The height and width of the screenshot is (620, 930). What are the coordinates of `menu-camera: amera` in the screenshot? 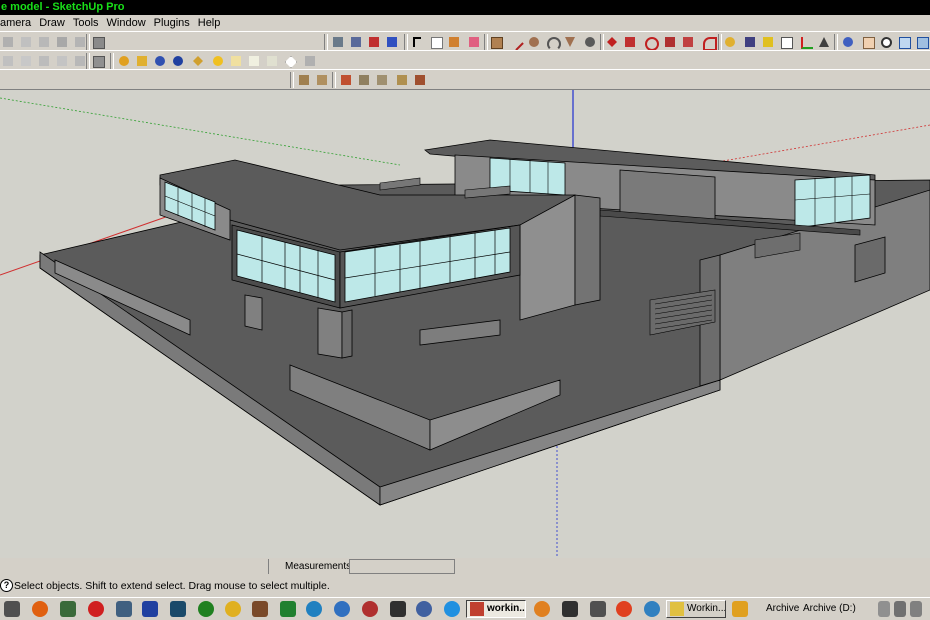 It's located at (17, 23).